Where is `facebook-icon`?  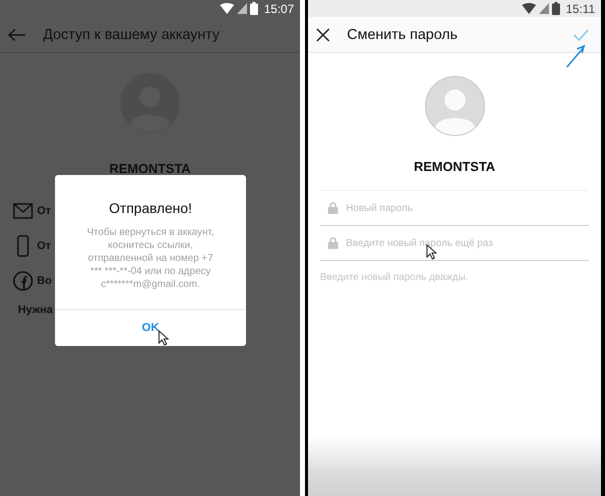
facebook-icon is located at coordinates (23, 281).